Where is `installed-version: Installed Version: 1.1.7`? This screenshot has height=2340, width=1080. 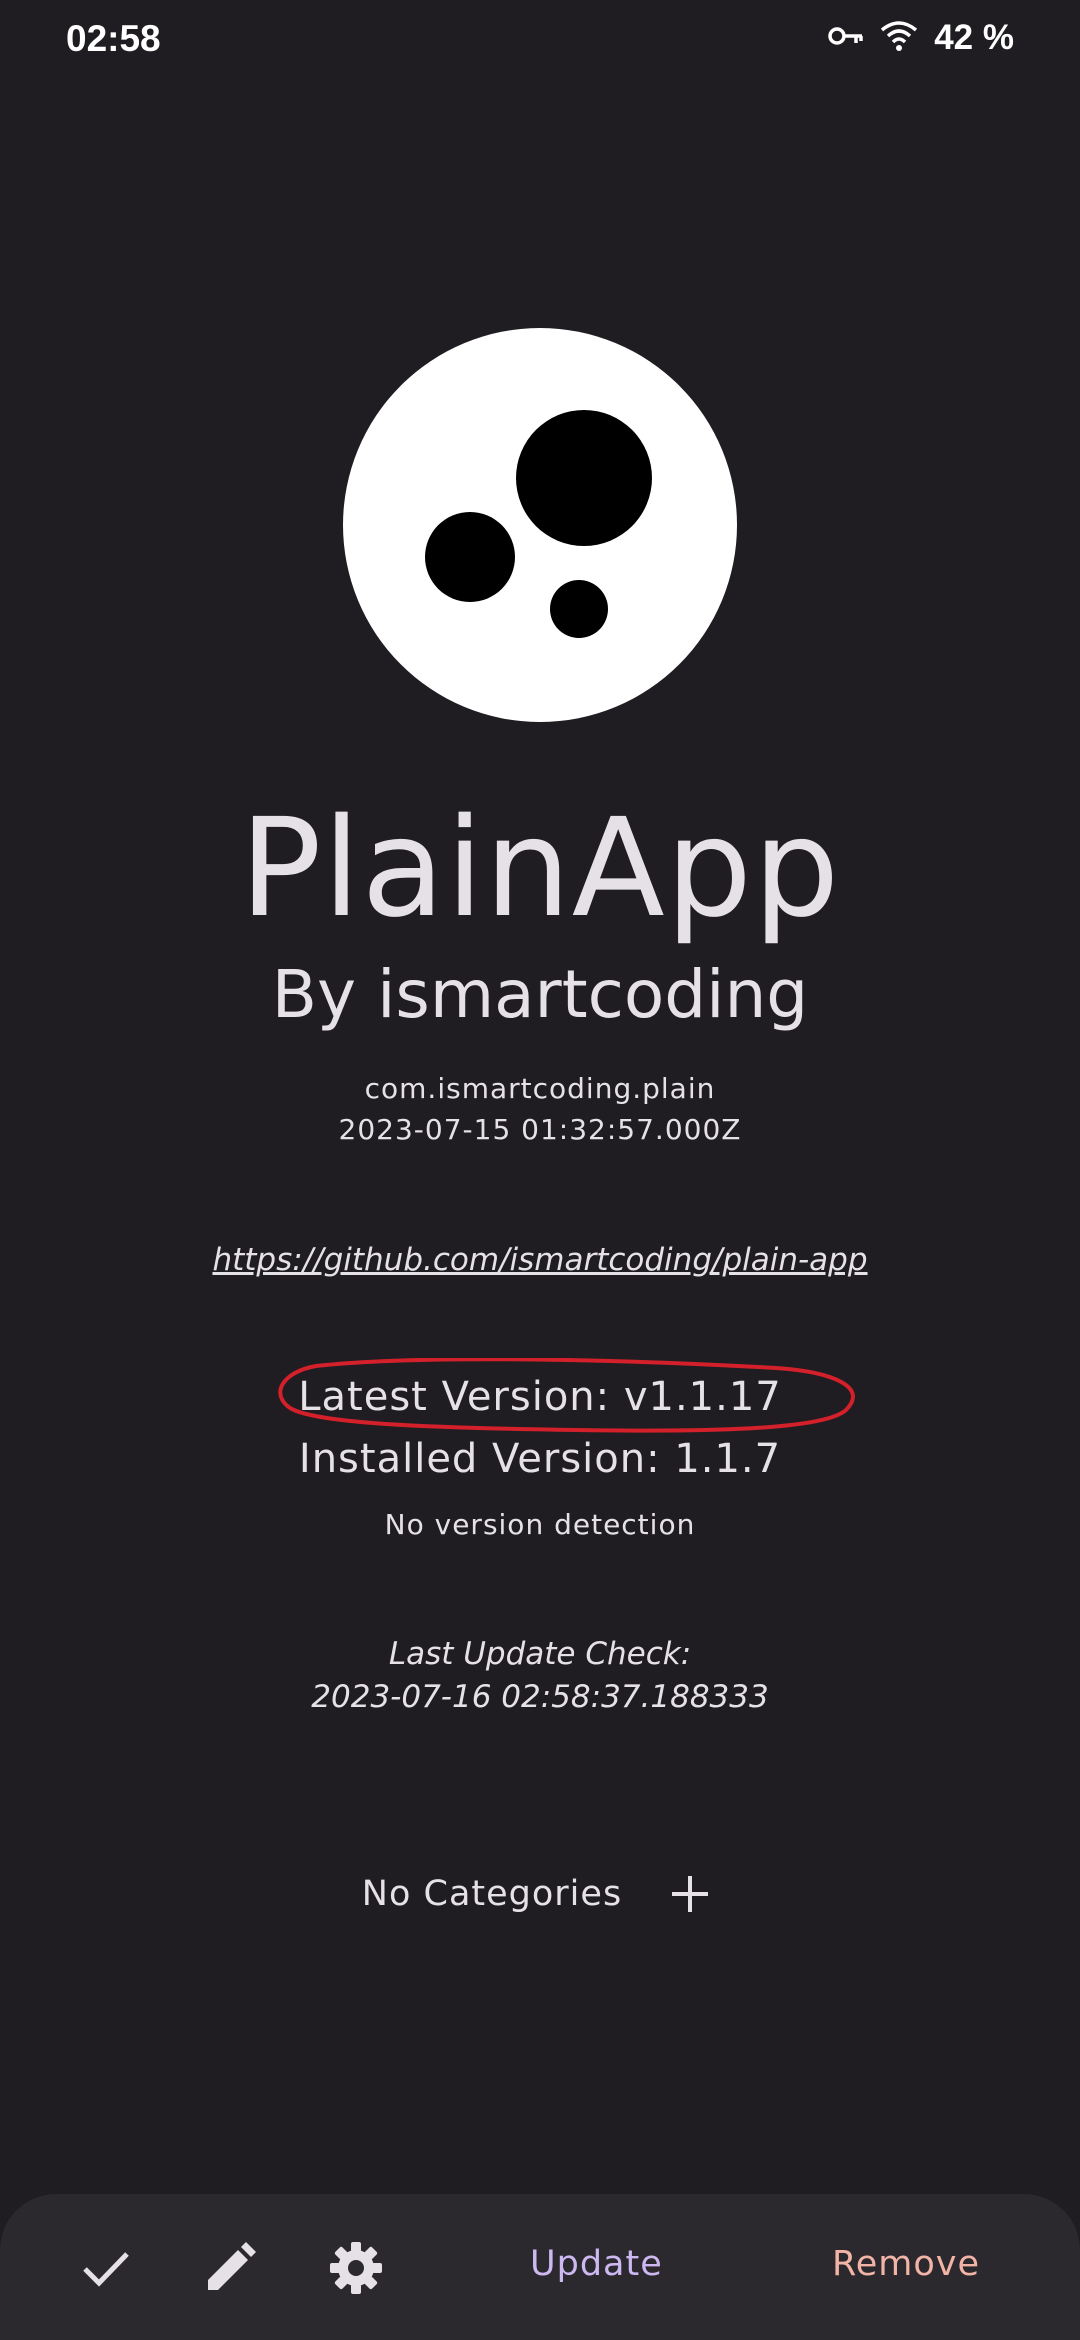 installed-version: Installed Version: 1.1.7 is located at coordinates (540, 1459).